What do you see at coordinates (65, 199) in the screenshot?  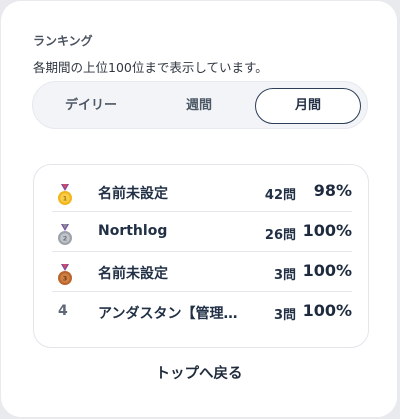 I see `svg-text: 1` at bounding box center [65, 199].